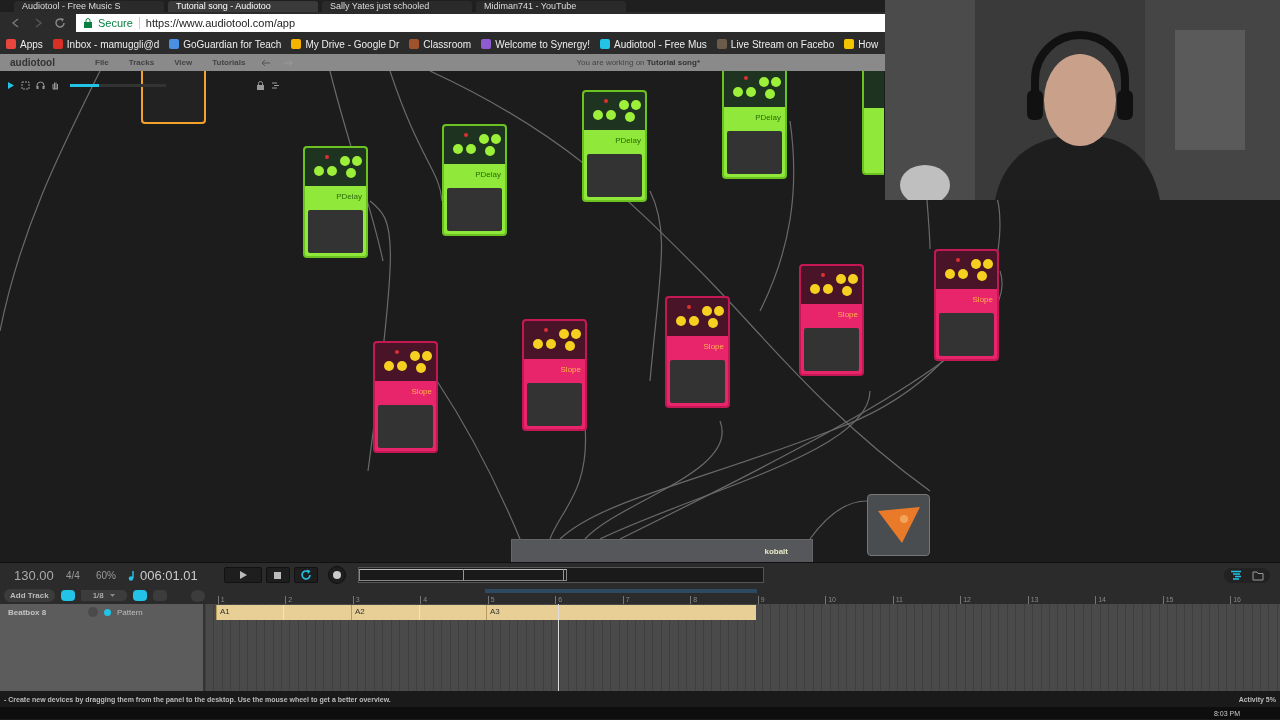 The width and height of the screenshot is (1280, 720). I want to click on time-signature: 4/4, so click(81, 575).